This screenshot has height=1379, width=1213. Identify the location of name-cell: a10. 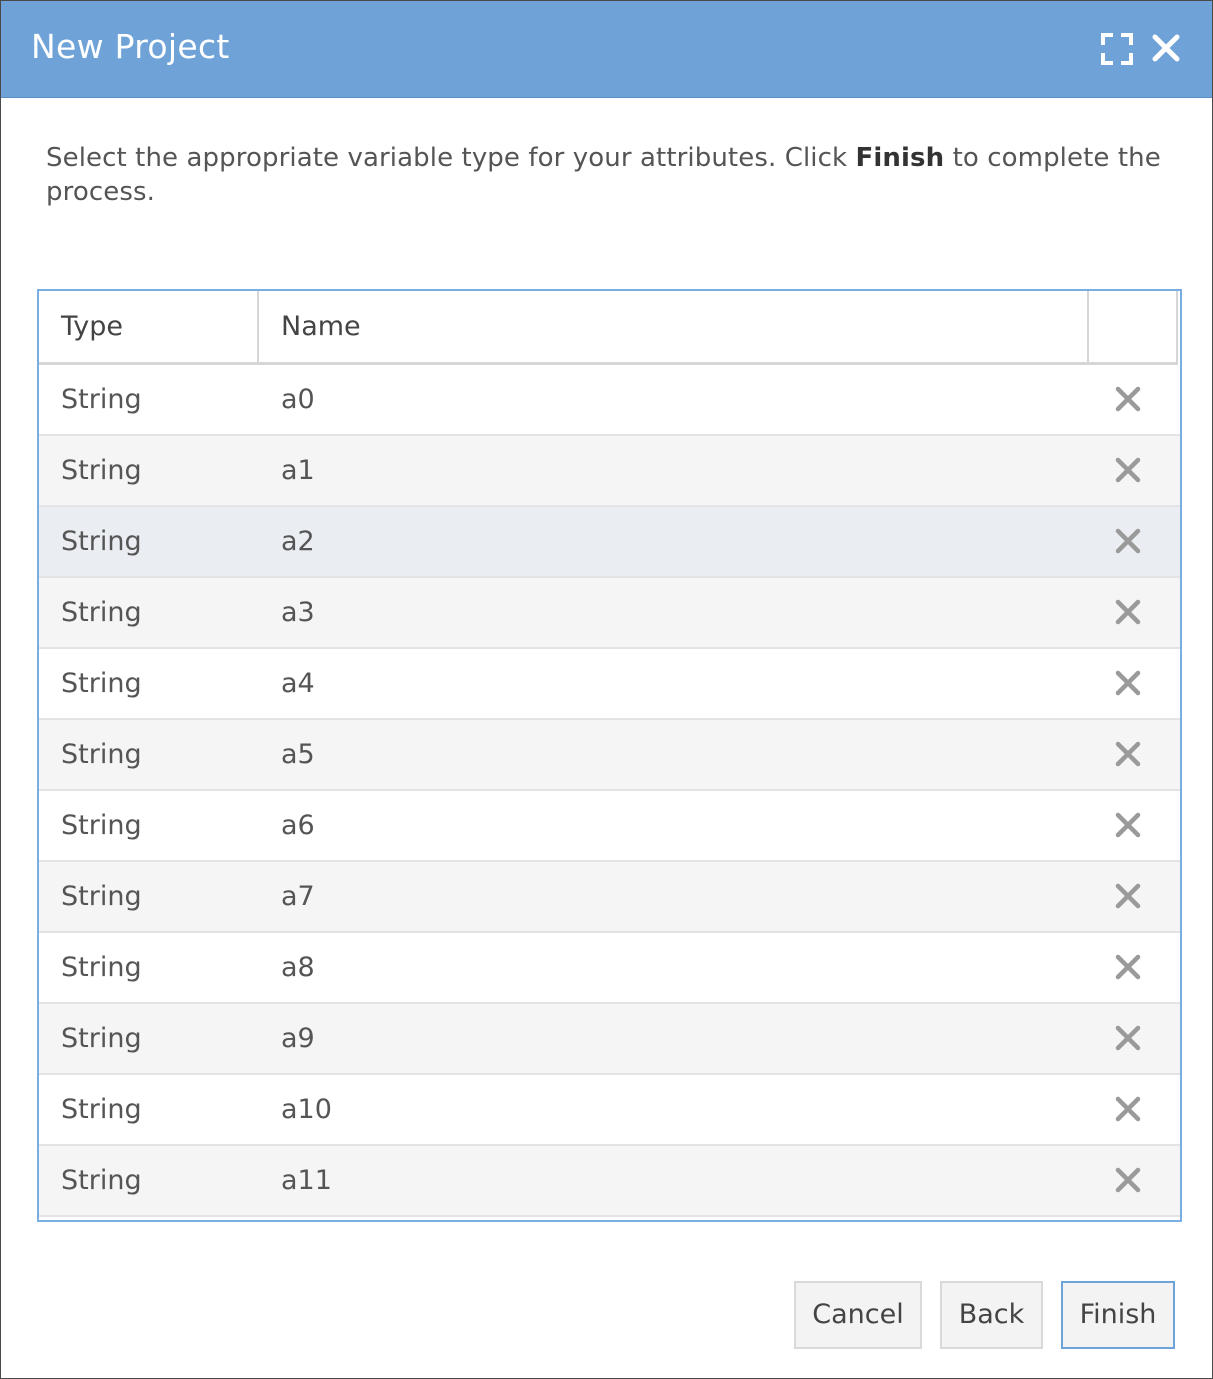
(306, 1109).